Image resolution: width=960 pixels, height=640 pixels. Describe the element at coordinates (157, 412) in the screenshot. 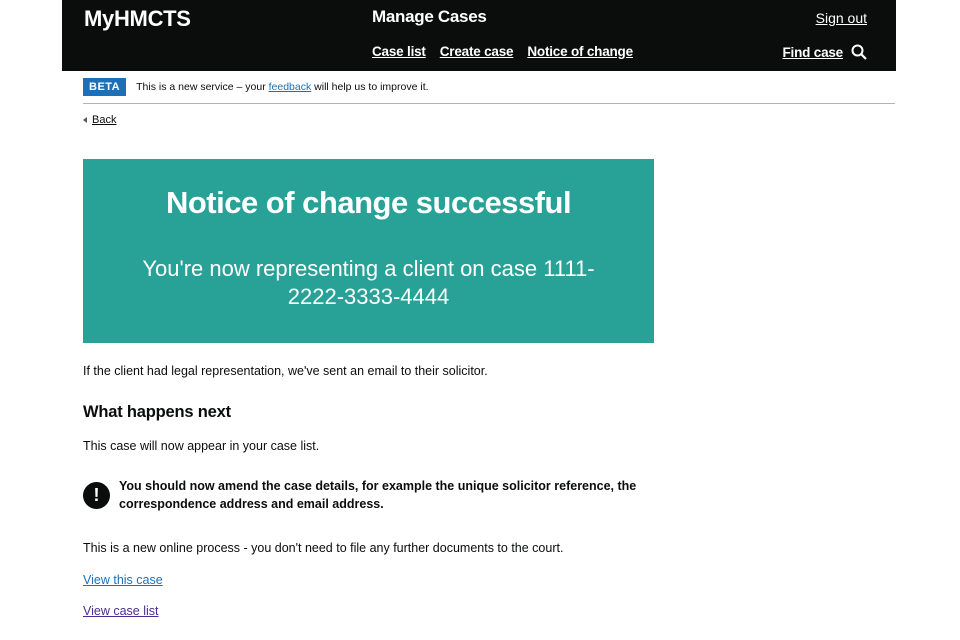

I see `what-happens-next-heading: What happens next` at that location.